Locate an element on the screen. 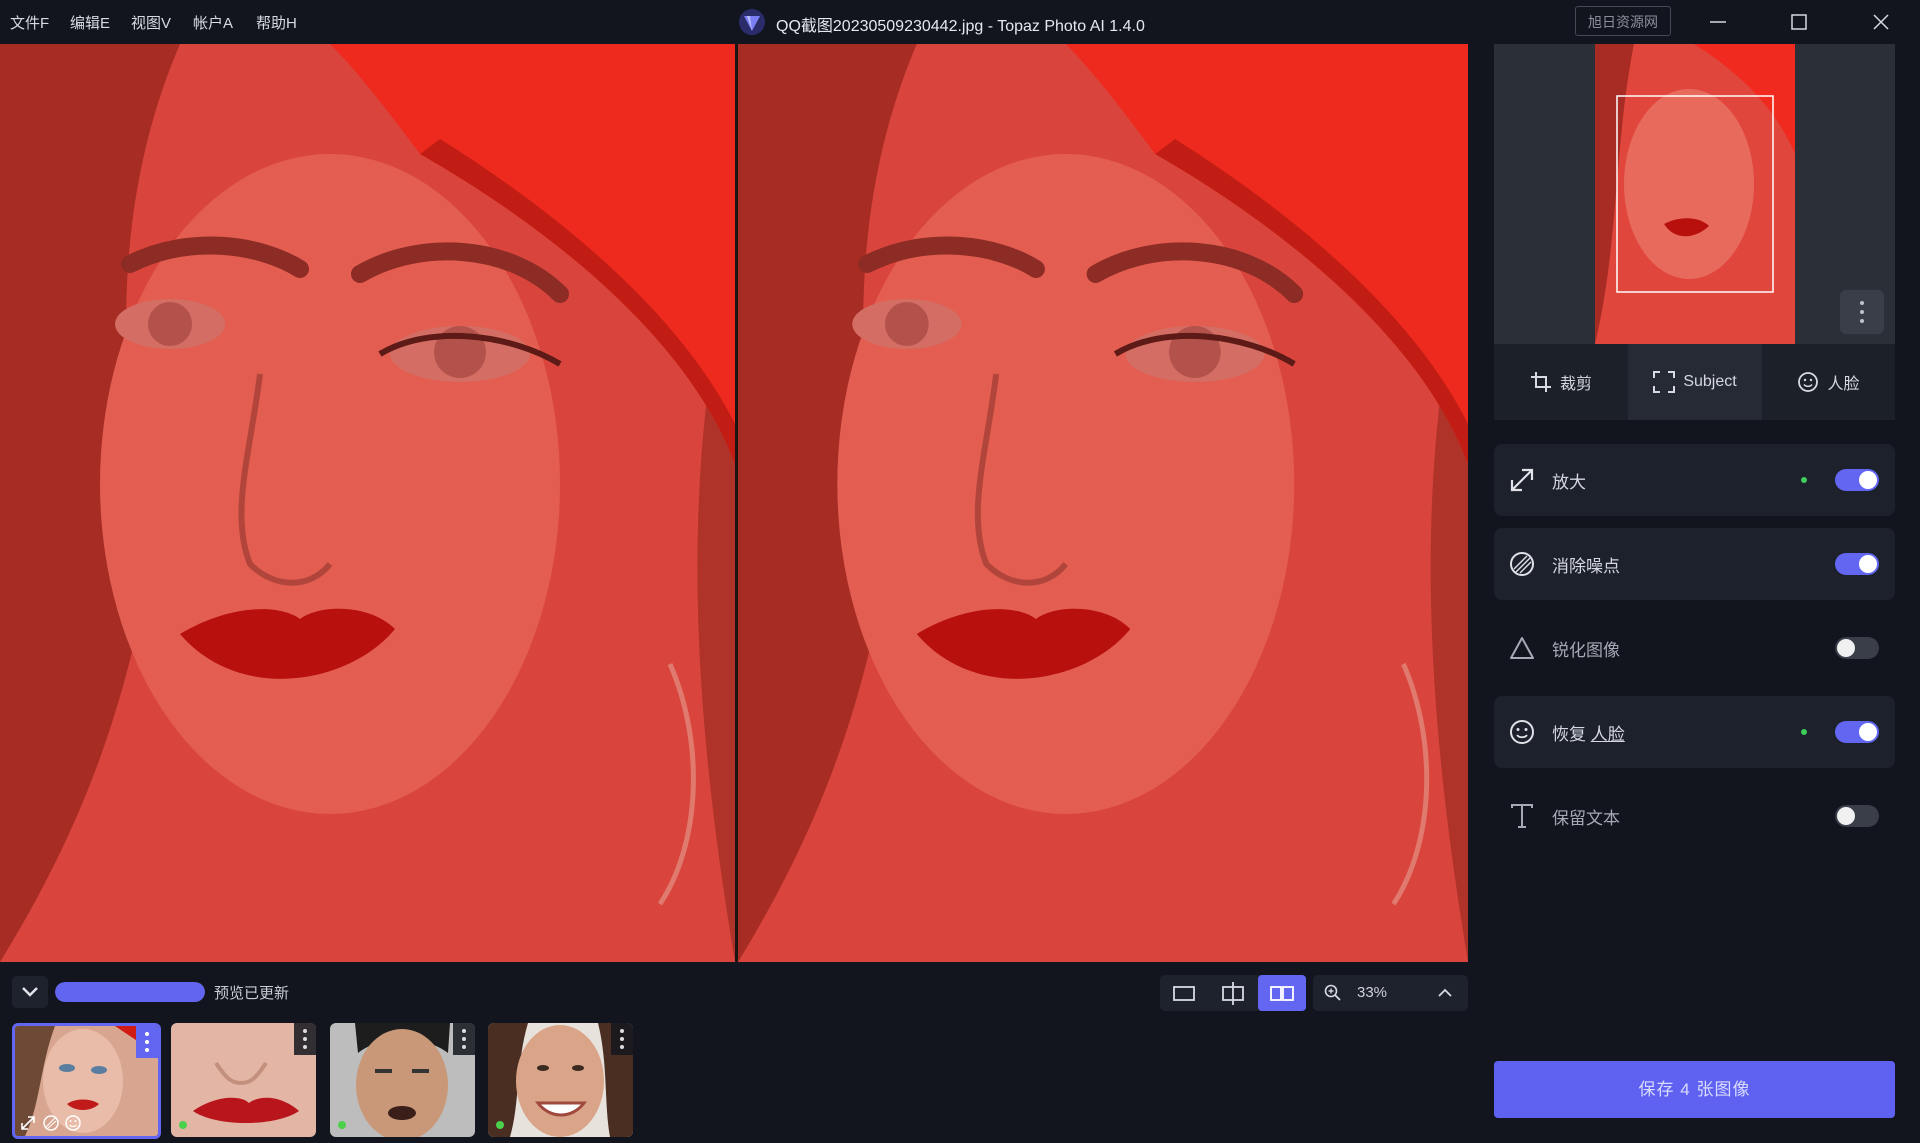 The width and height of the screenshot is (1920, 1143). zoom-icon is located at coordinates (1332, 992).